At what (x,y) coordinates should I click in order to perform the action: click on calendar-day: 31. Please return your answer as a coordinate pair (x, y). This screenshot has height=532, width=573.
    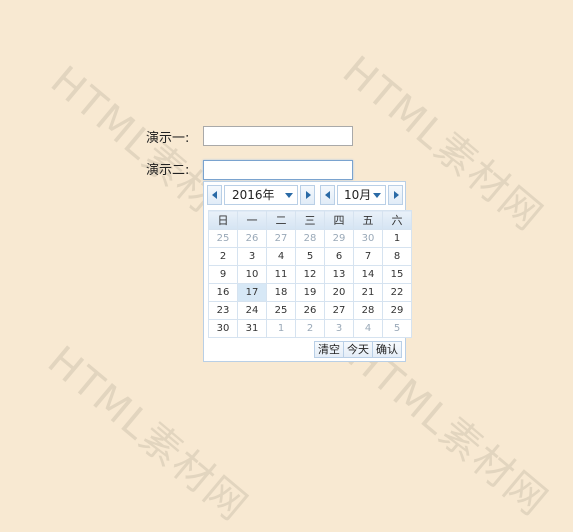
    Looking at the image, I should click on (252, 328).